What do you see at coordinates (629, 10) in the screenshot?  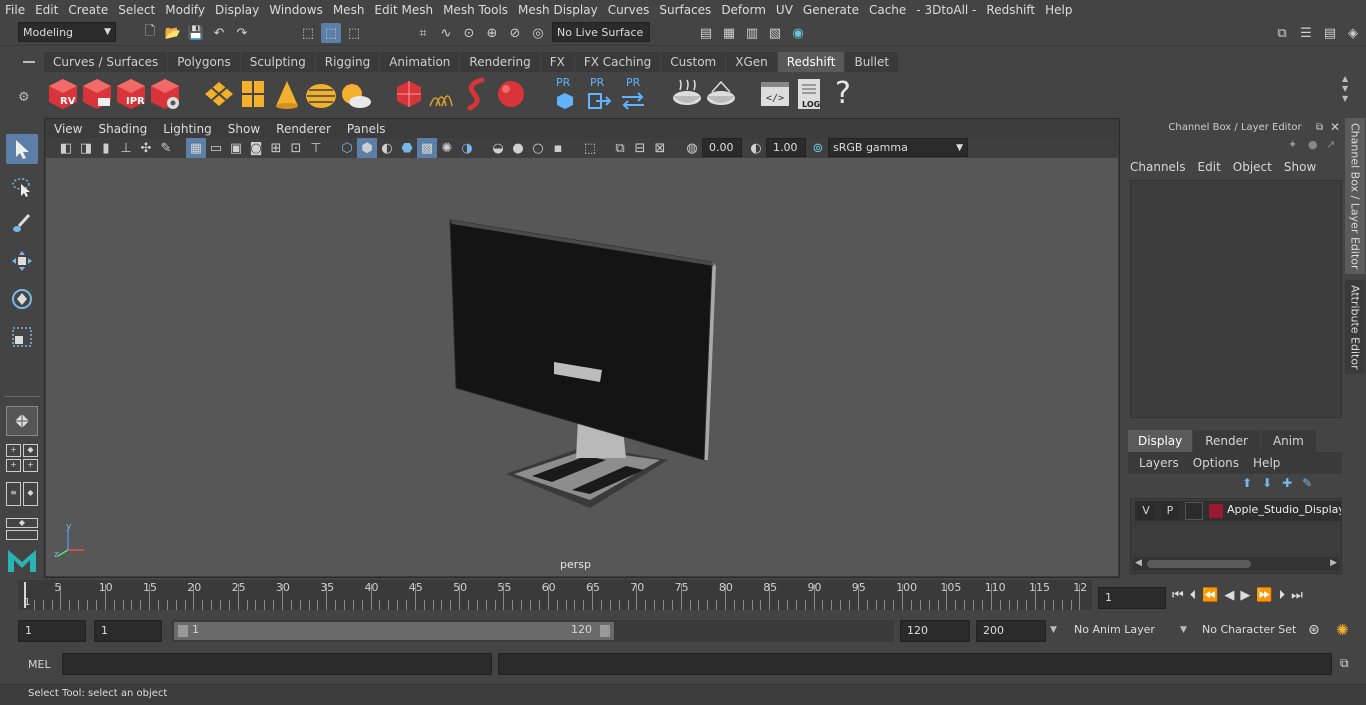 I see `menu-curves: Curves` at bounding box center [629, 10].